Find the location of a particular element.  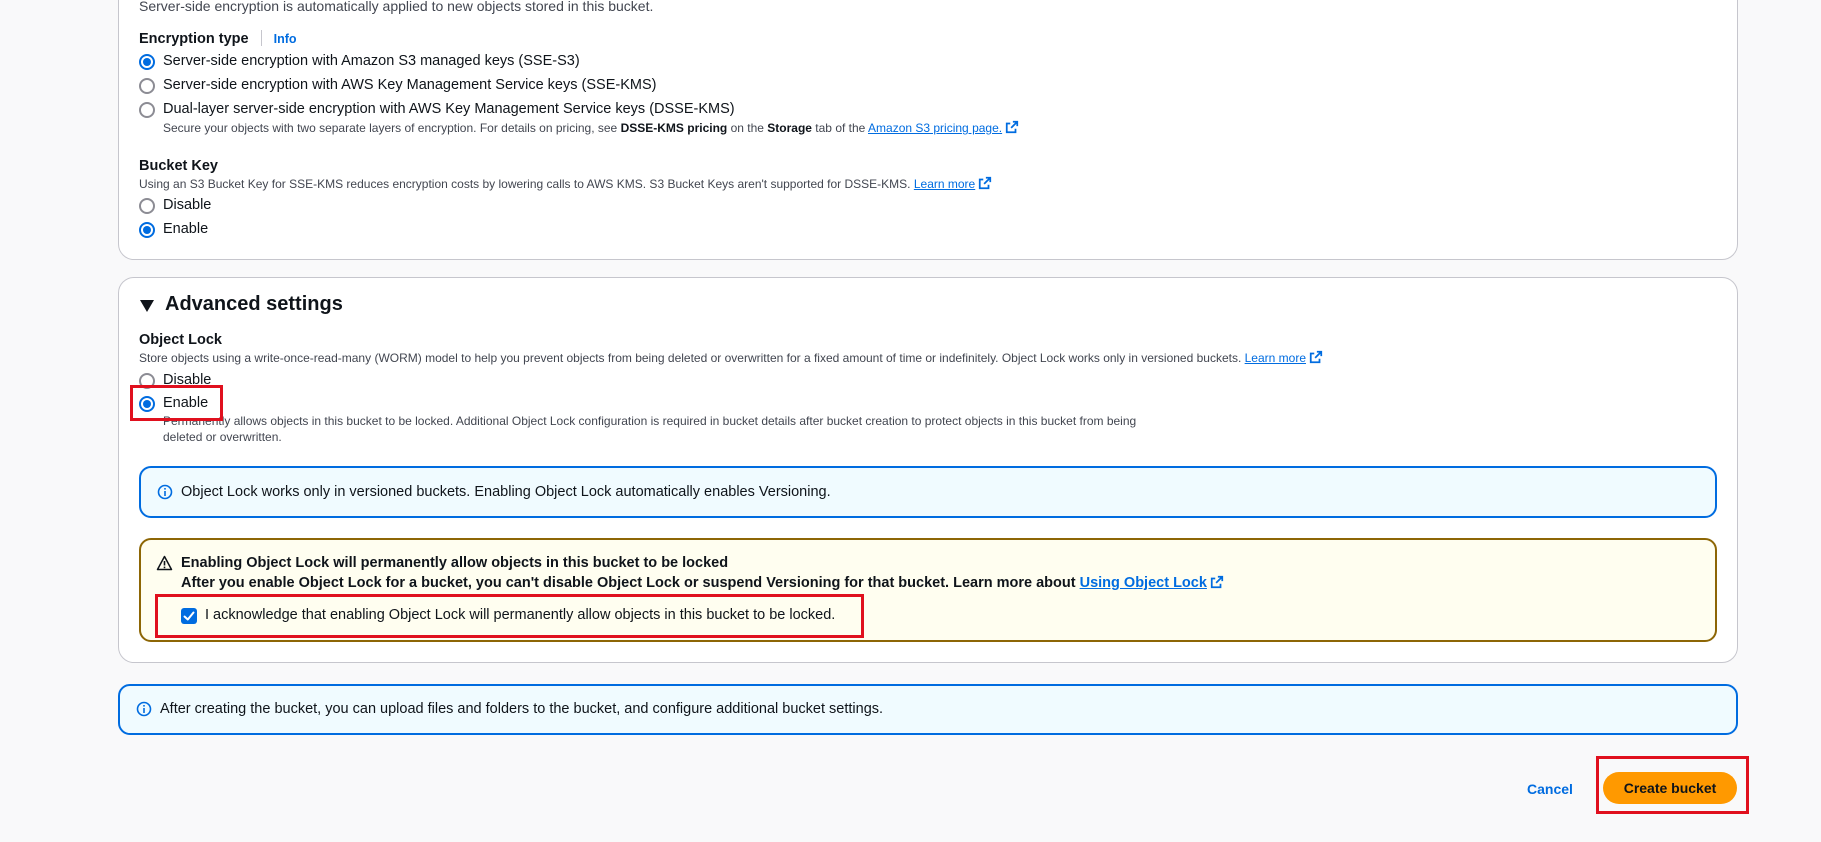

bucket-key-label: Bucket Key is located at coordinates (178, 166).